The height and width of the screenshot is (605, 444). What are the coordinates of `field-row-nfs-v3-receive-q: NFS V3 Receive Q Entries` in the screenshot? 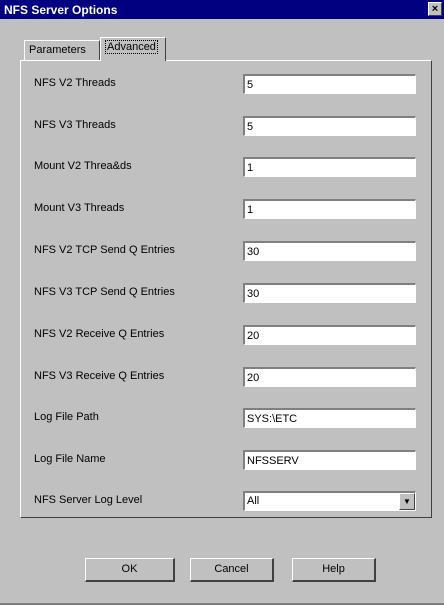 It's located at (226, 378).